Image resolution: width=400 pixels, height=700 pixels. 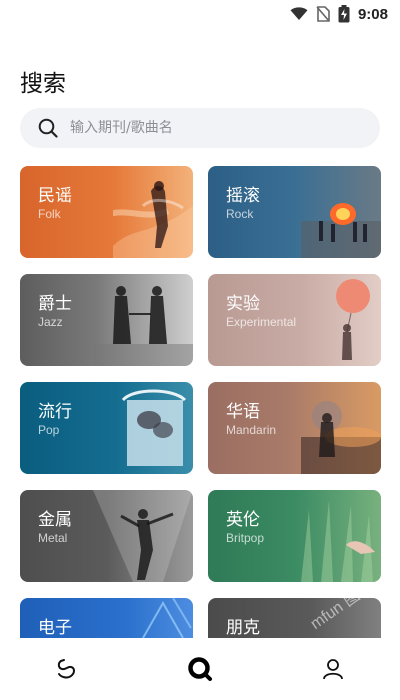 What do you see at coordinates (341, 230) in the screenshot?
I see `rock-cover-art` at bounding box center [341, 230].